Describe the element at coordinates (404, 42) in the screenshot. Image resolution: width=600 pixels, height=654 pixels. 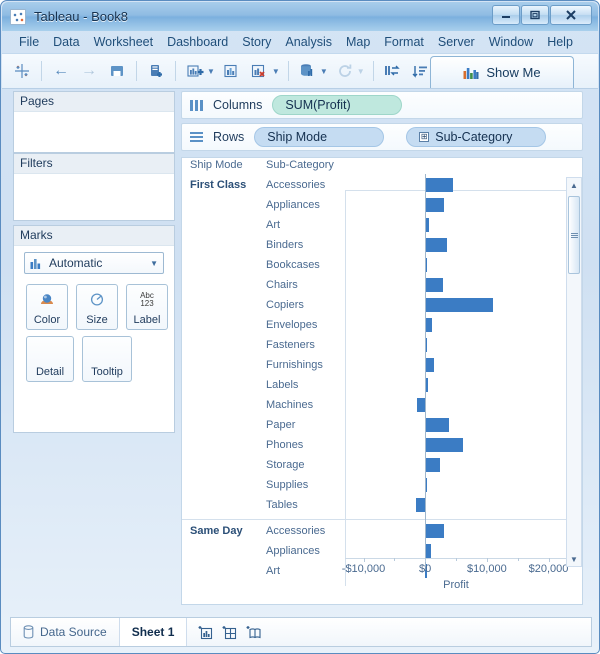
I see `menu-item-format: Format` at that location.